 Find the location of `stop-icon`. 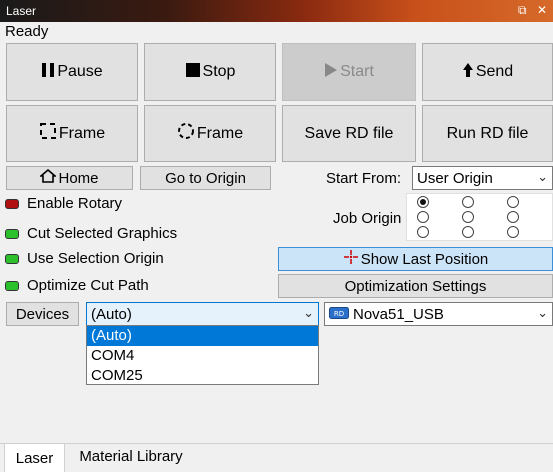

stop-icon is located at coordinates (193, 72).